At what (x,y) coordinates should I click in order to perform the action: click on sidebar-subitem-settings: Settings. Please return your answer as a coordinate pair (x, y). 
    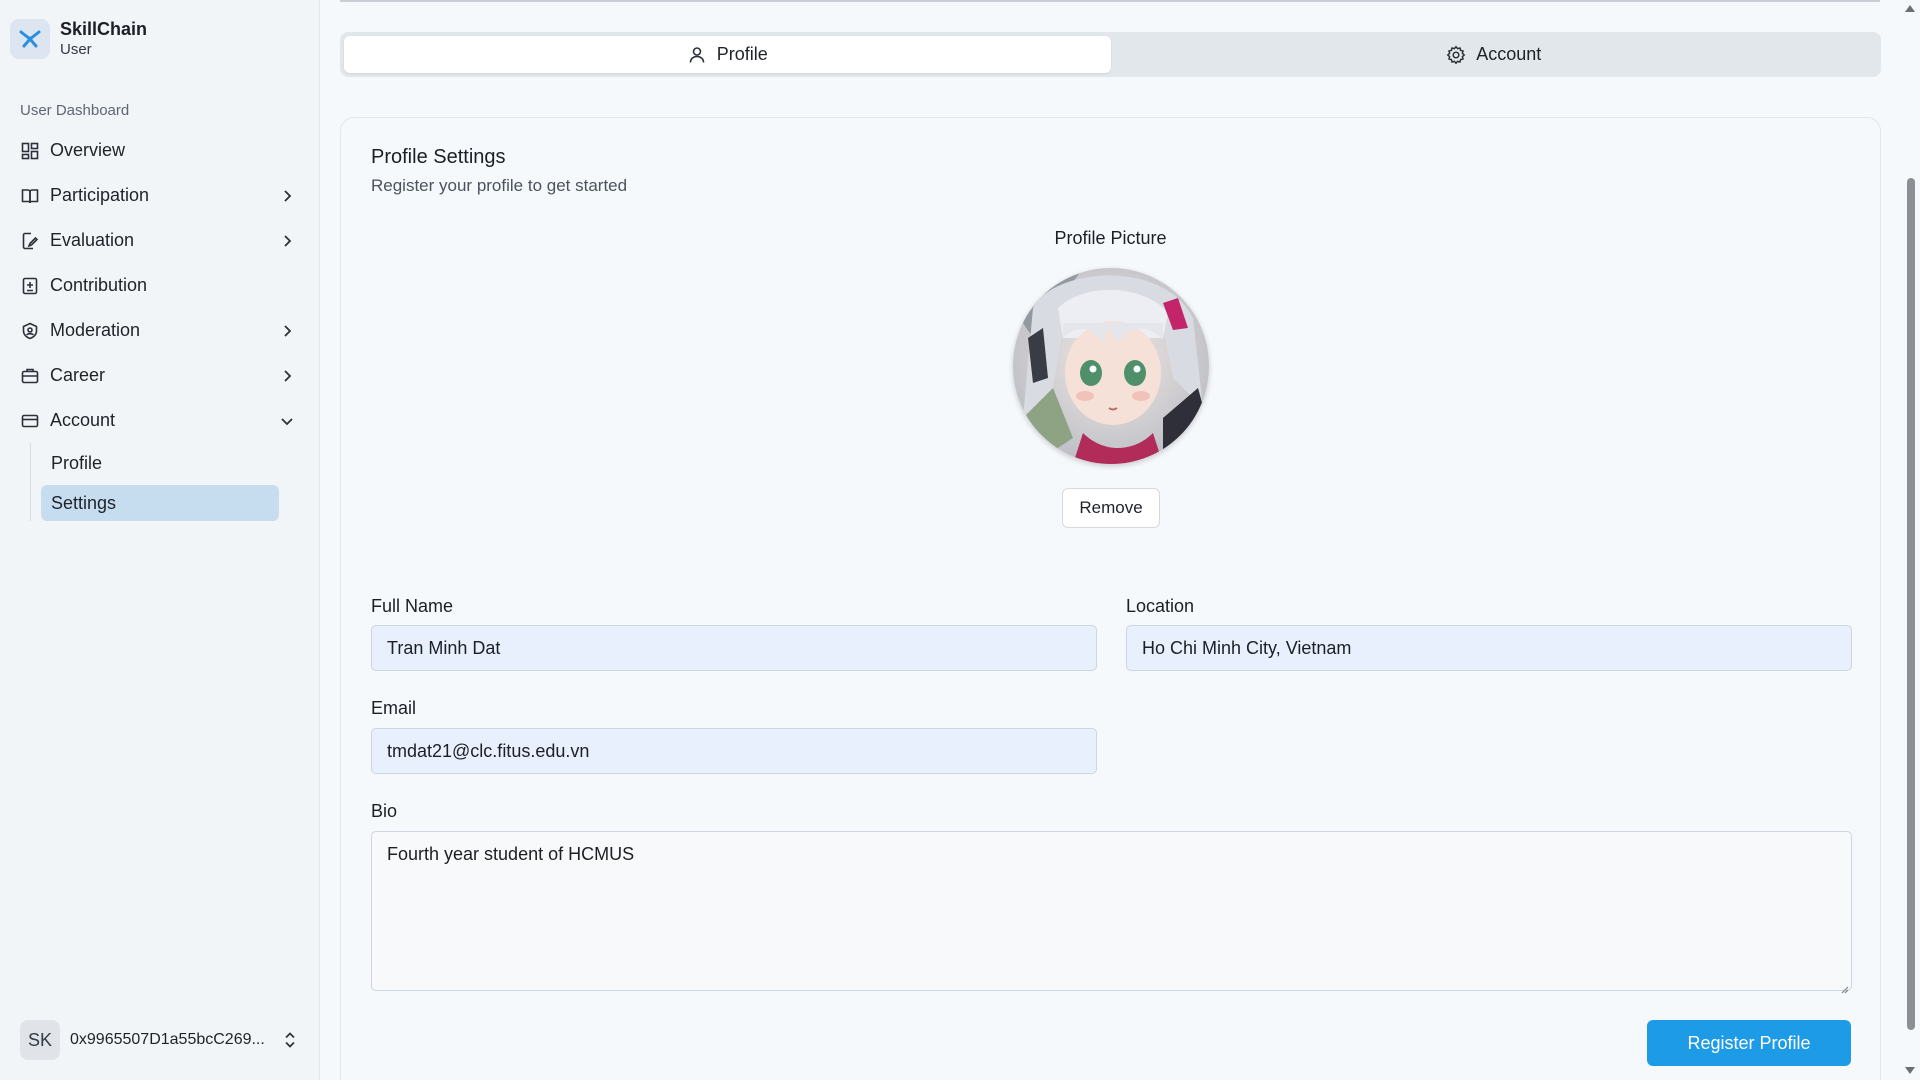
    Looking at the image, I should click on (160, 503).